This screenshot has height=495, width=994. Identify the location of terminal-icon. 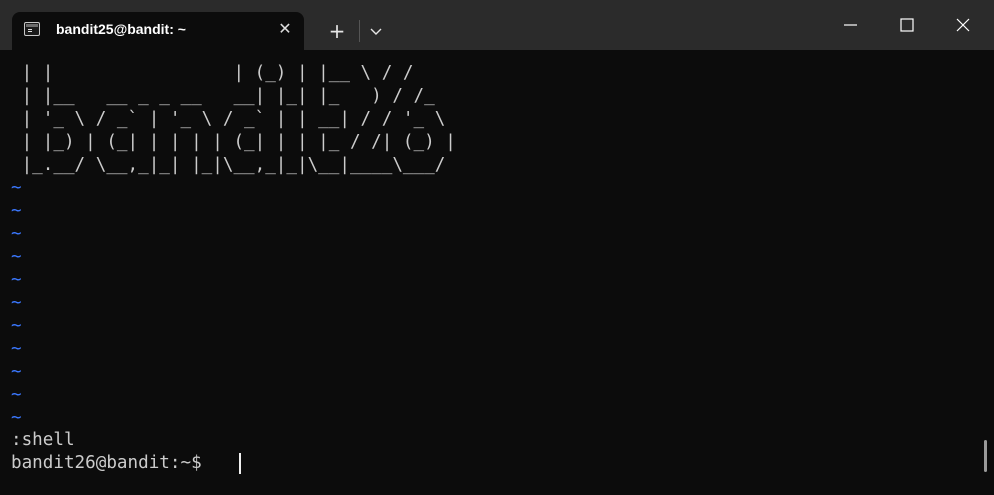
(32, 29).